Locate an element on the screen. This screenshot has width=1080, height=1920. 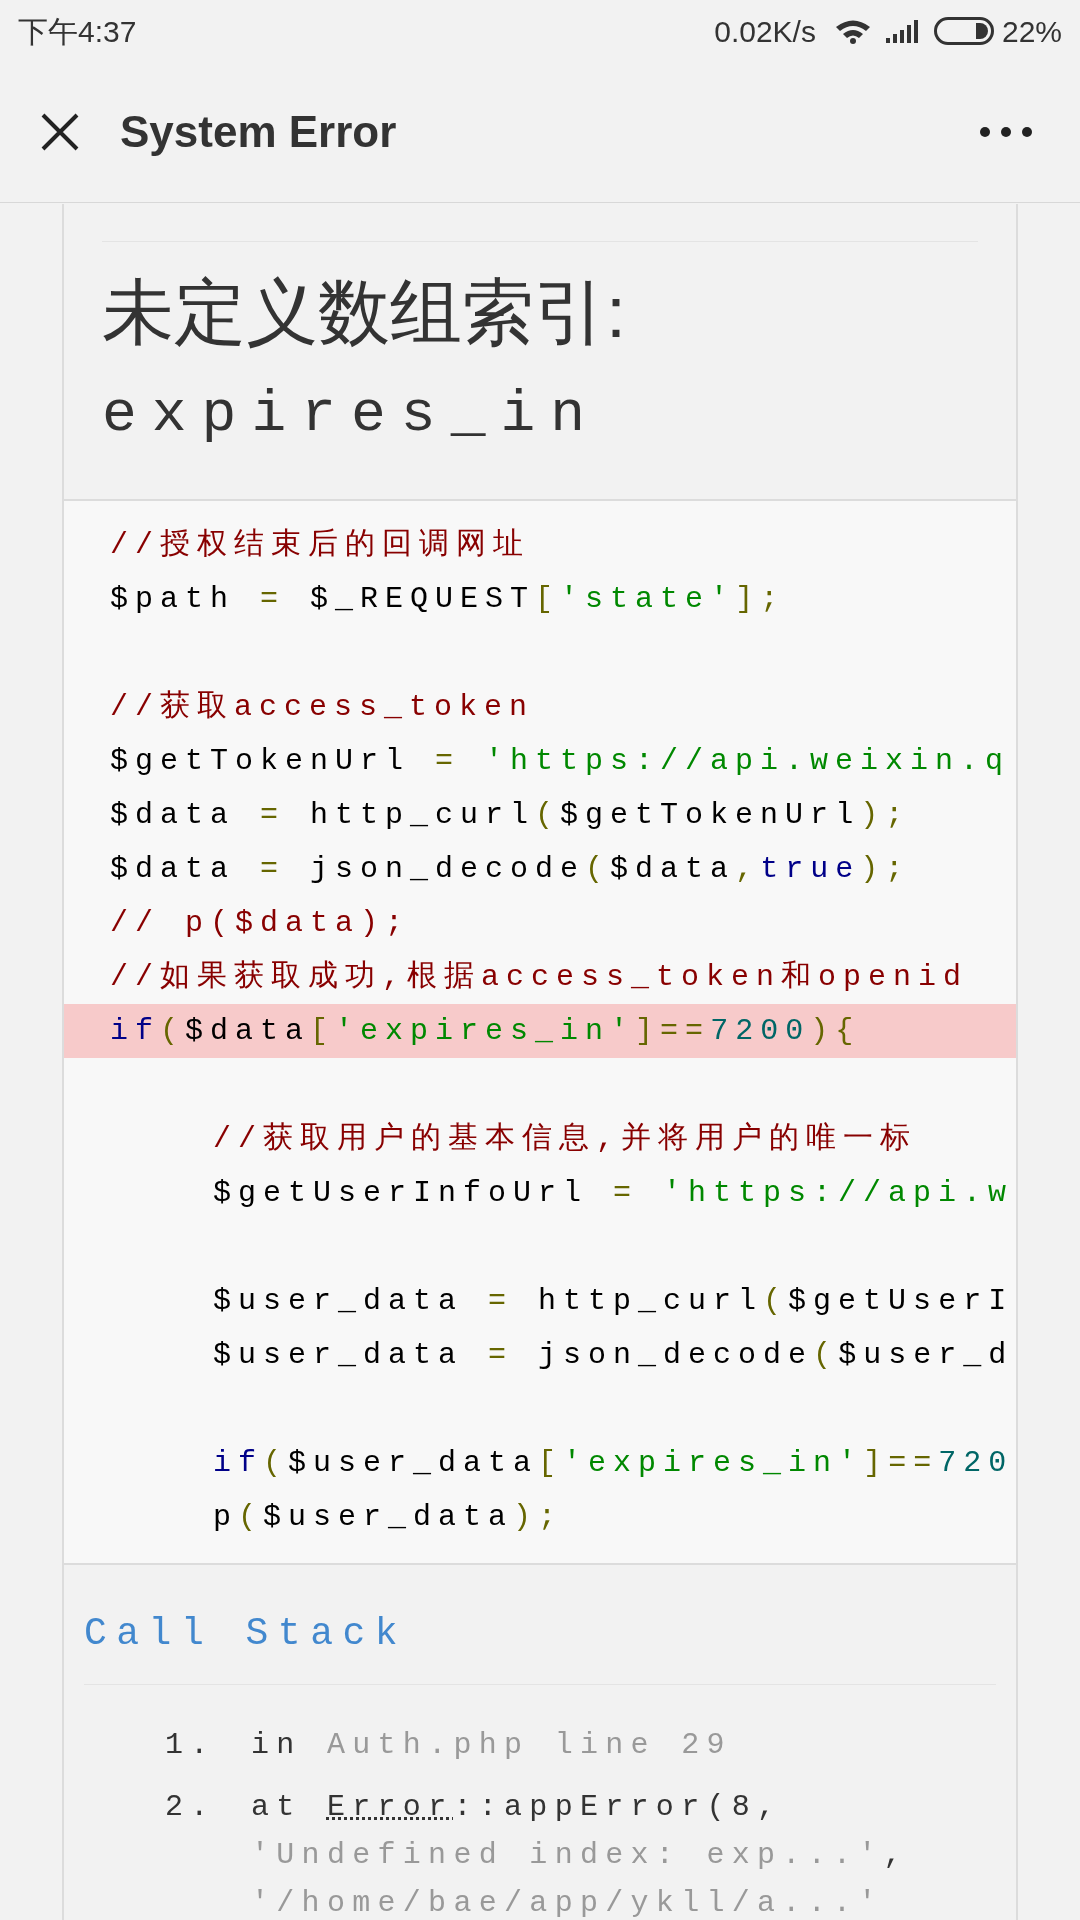
list-number: 2. is located at coordinates (191, 1807).